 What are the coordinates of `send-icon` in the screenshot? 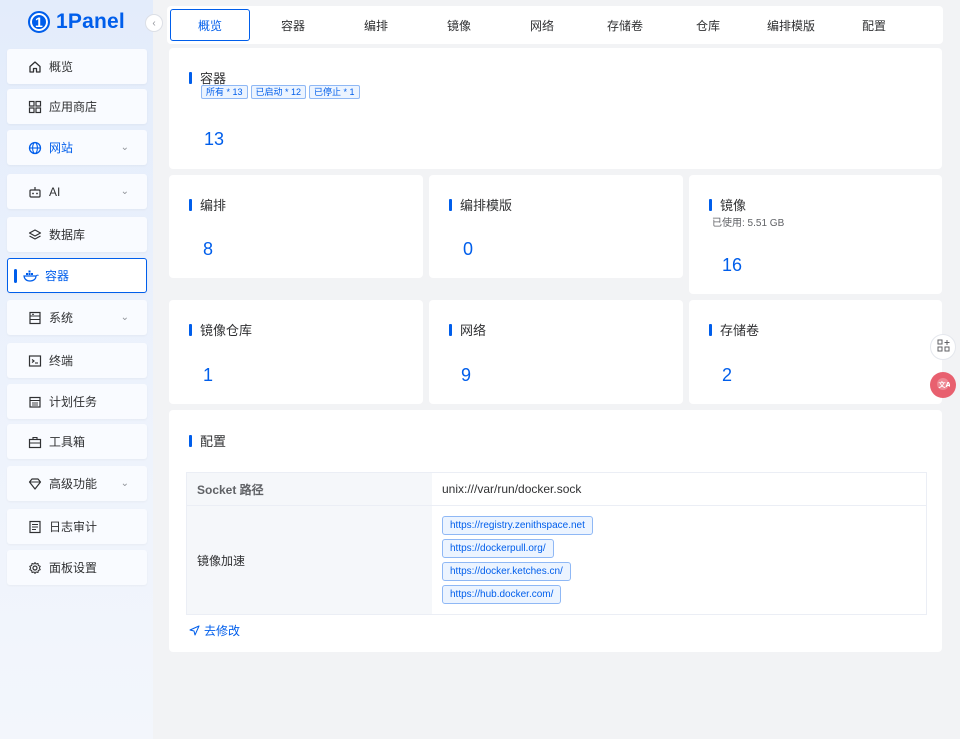 It's located at (194, 630).